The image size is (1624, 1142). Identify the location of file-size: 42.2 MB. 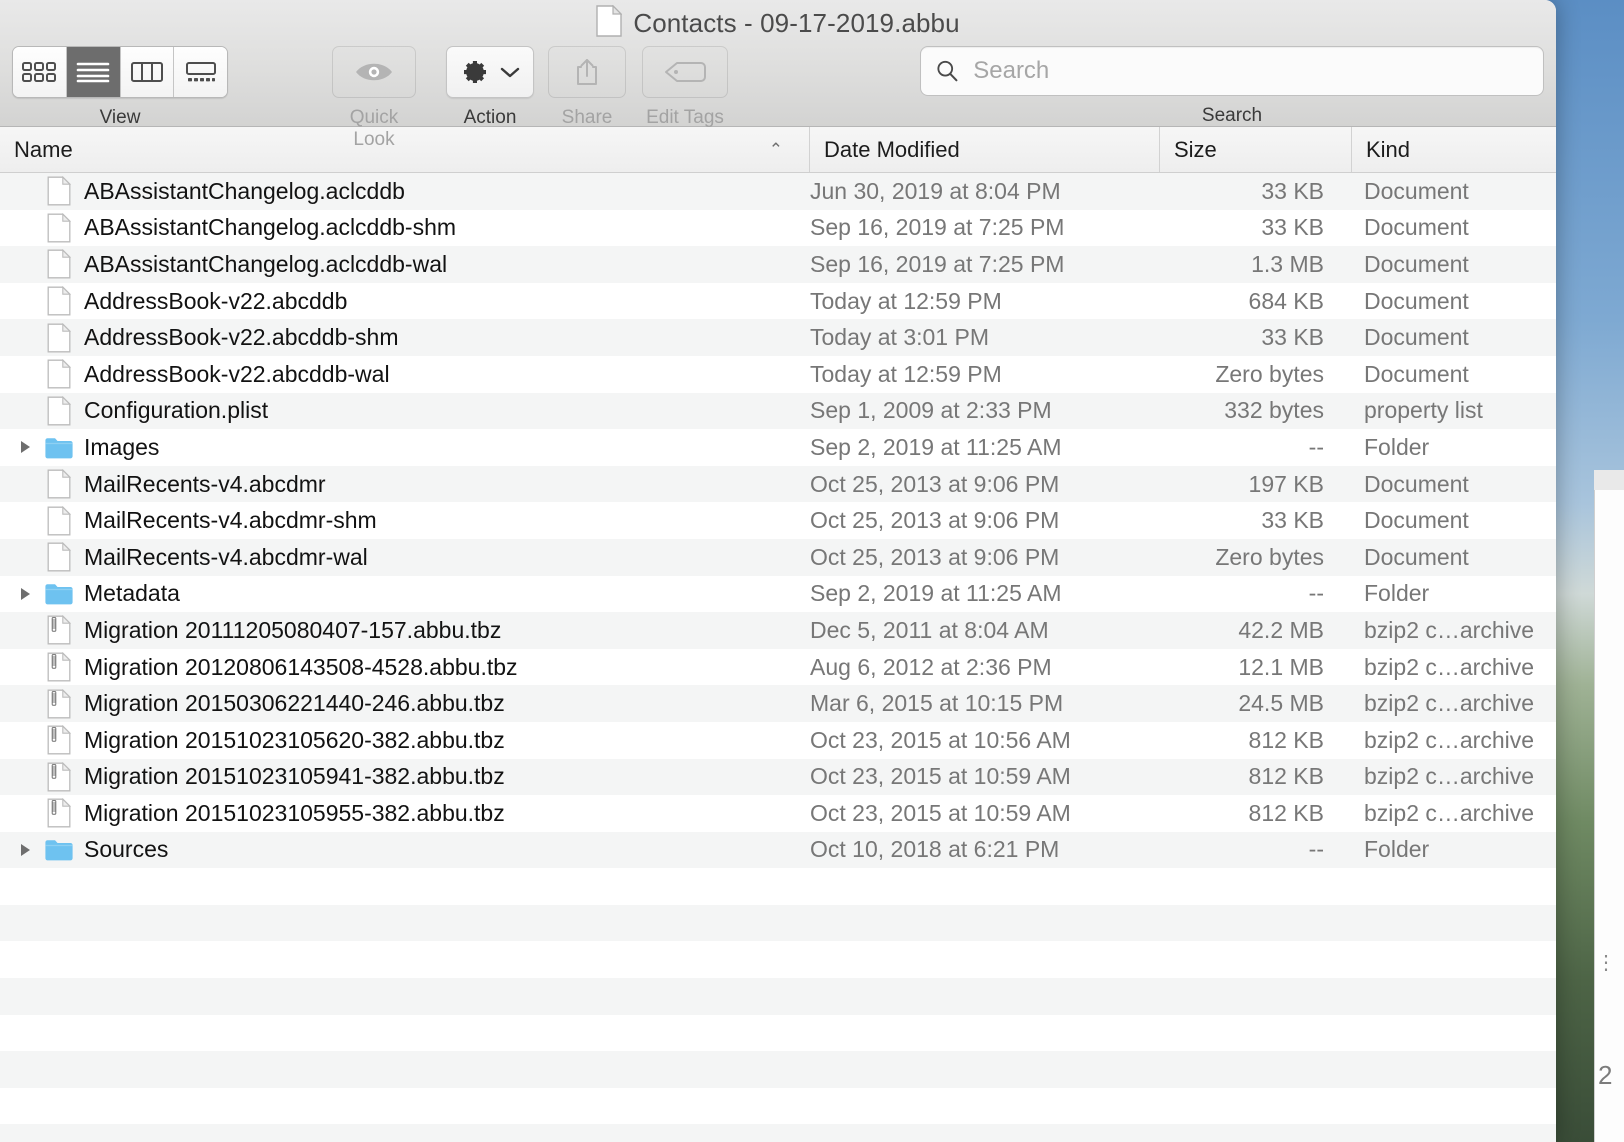
(1281, 629).